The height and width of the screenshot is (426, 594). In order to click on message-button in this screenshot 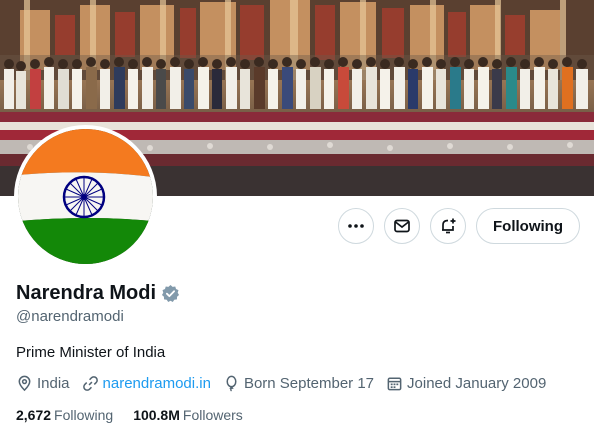, I will do `click(402, 226)`.